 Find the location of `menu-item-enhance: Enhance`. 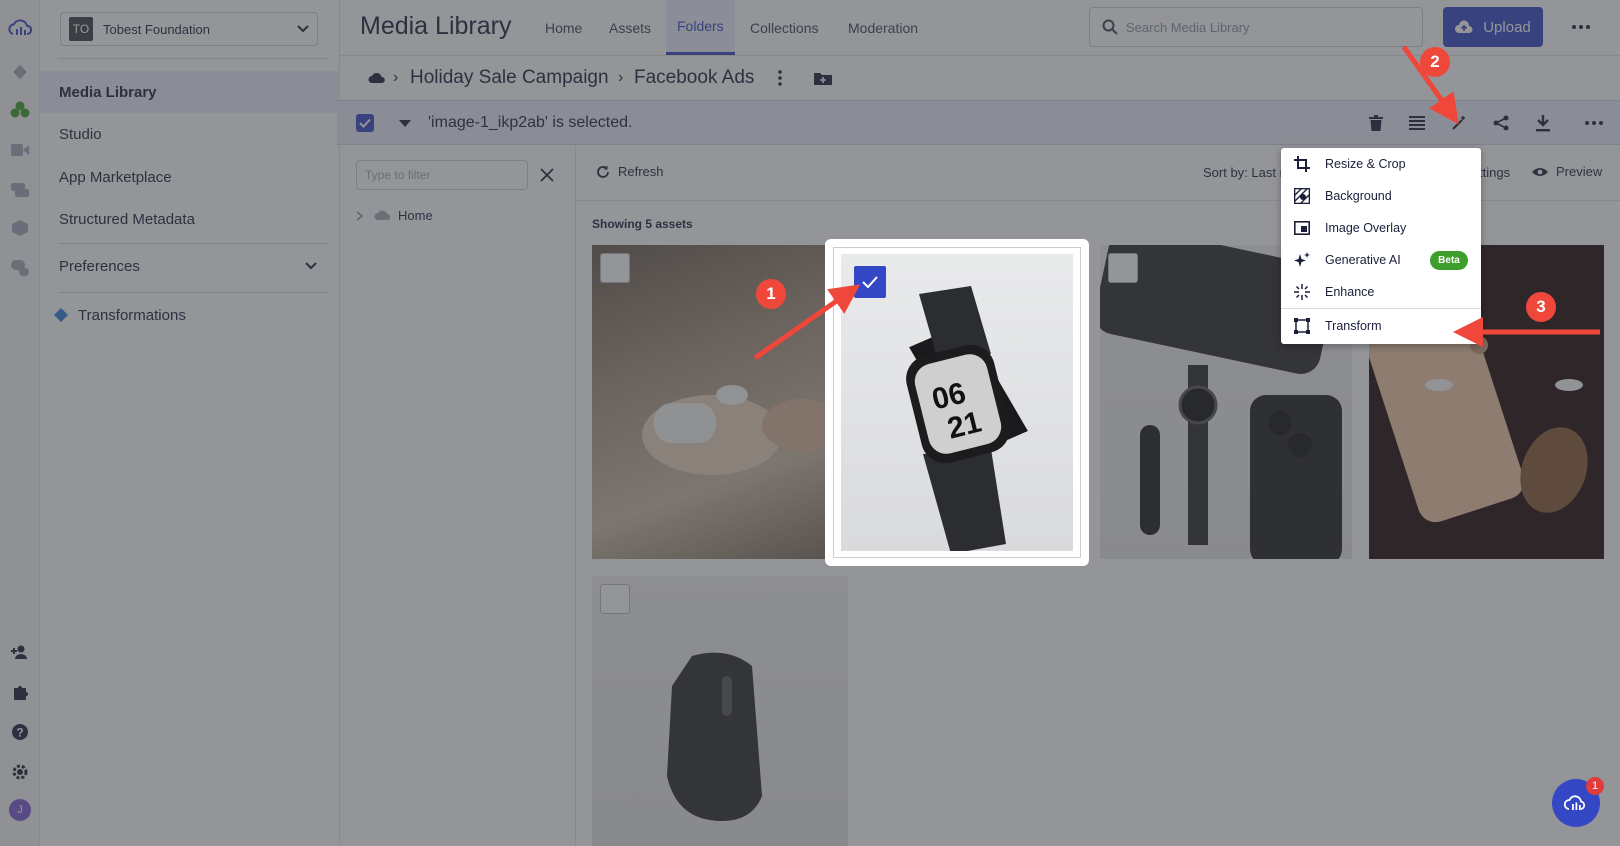

menu-item-enhance: Enhance is located at coordinates (1381, 292).